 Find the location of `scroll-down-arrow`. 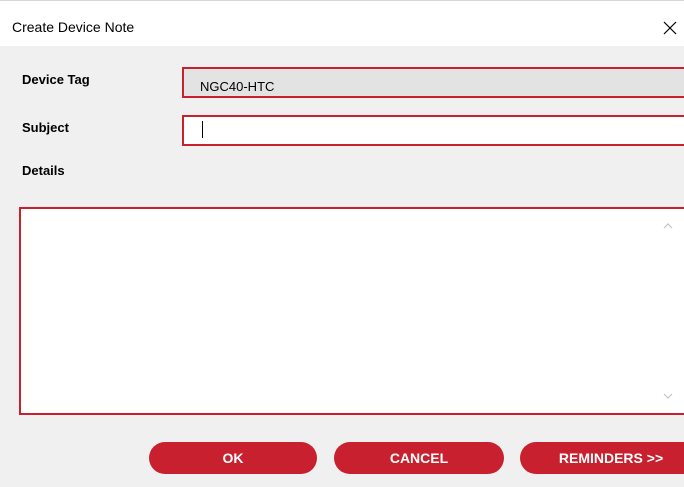

scroll-down-arrow is located at coordinates (668, 396).